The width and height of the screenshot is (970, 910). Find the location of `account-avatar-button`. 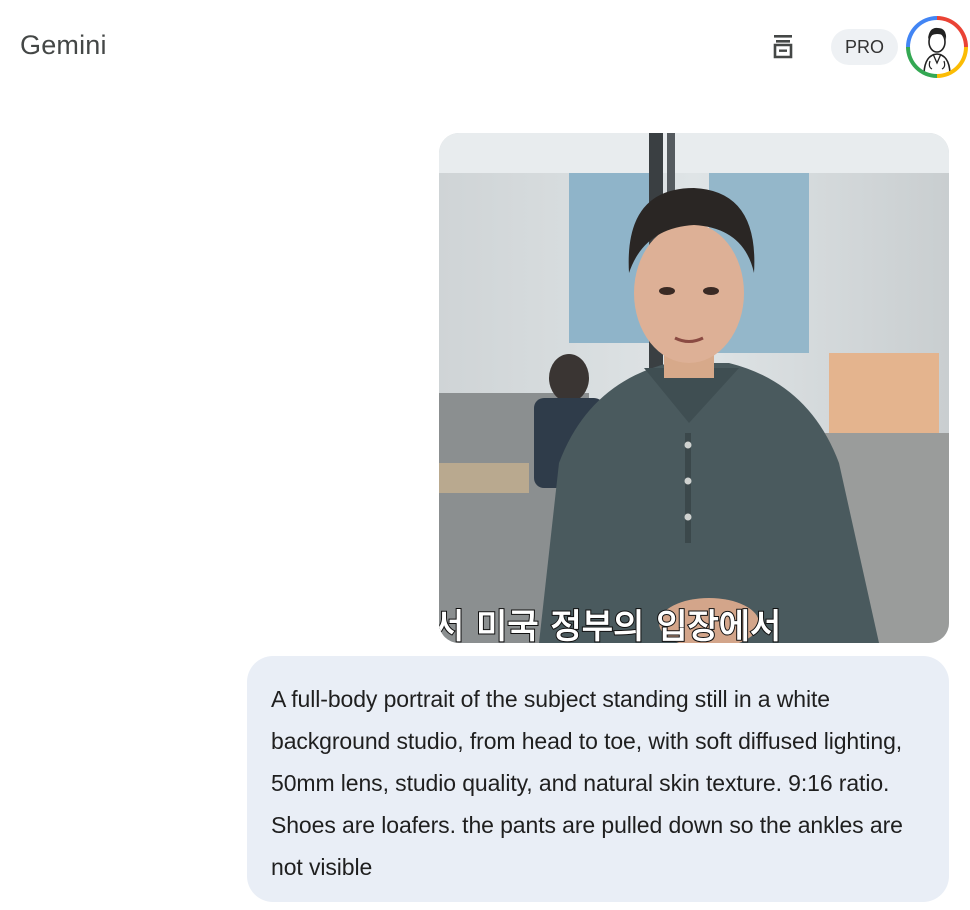

account-avatar-button is located at coordinates (937, 47).